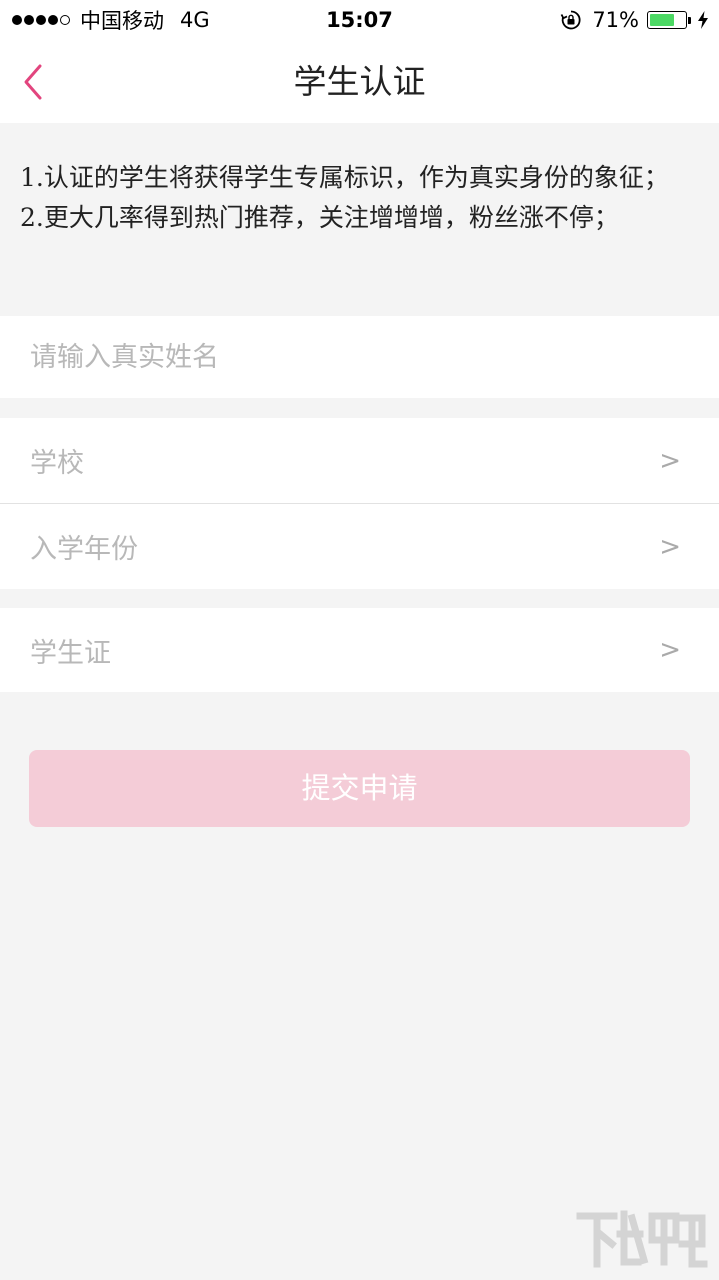 This screenshot has height=1280, width=719. I want to click on battery-fill, so click(662, 20).